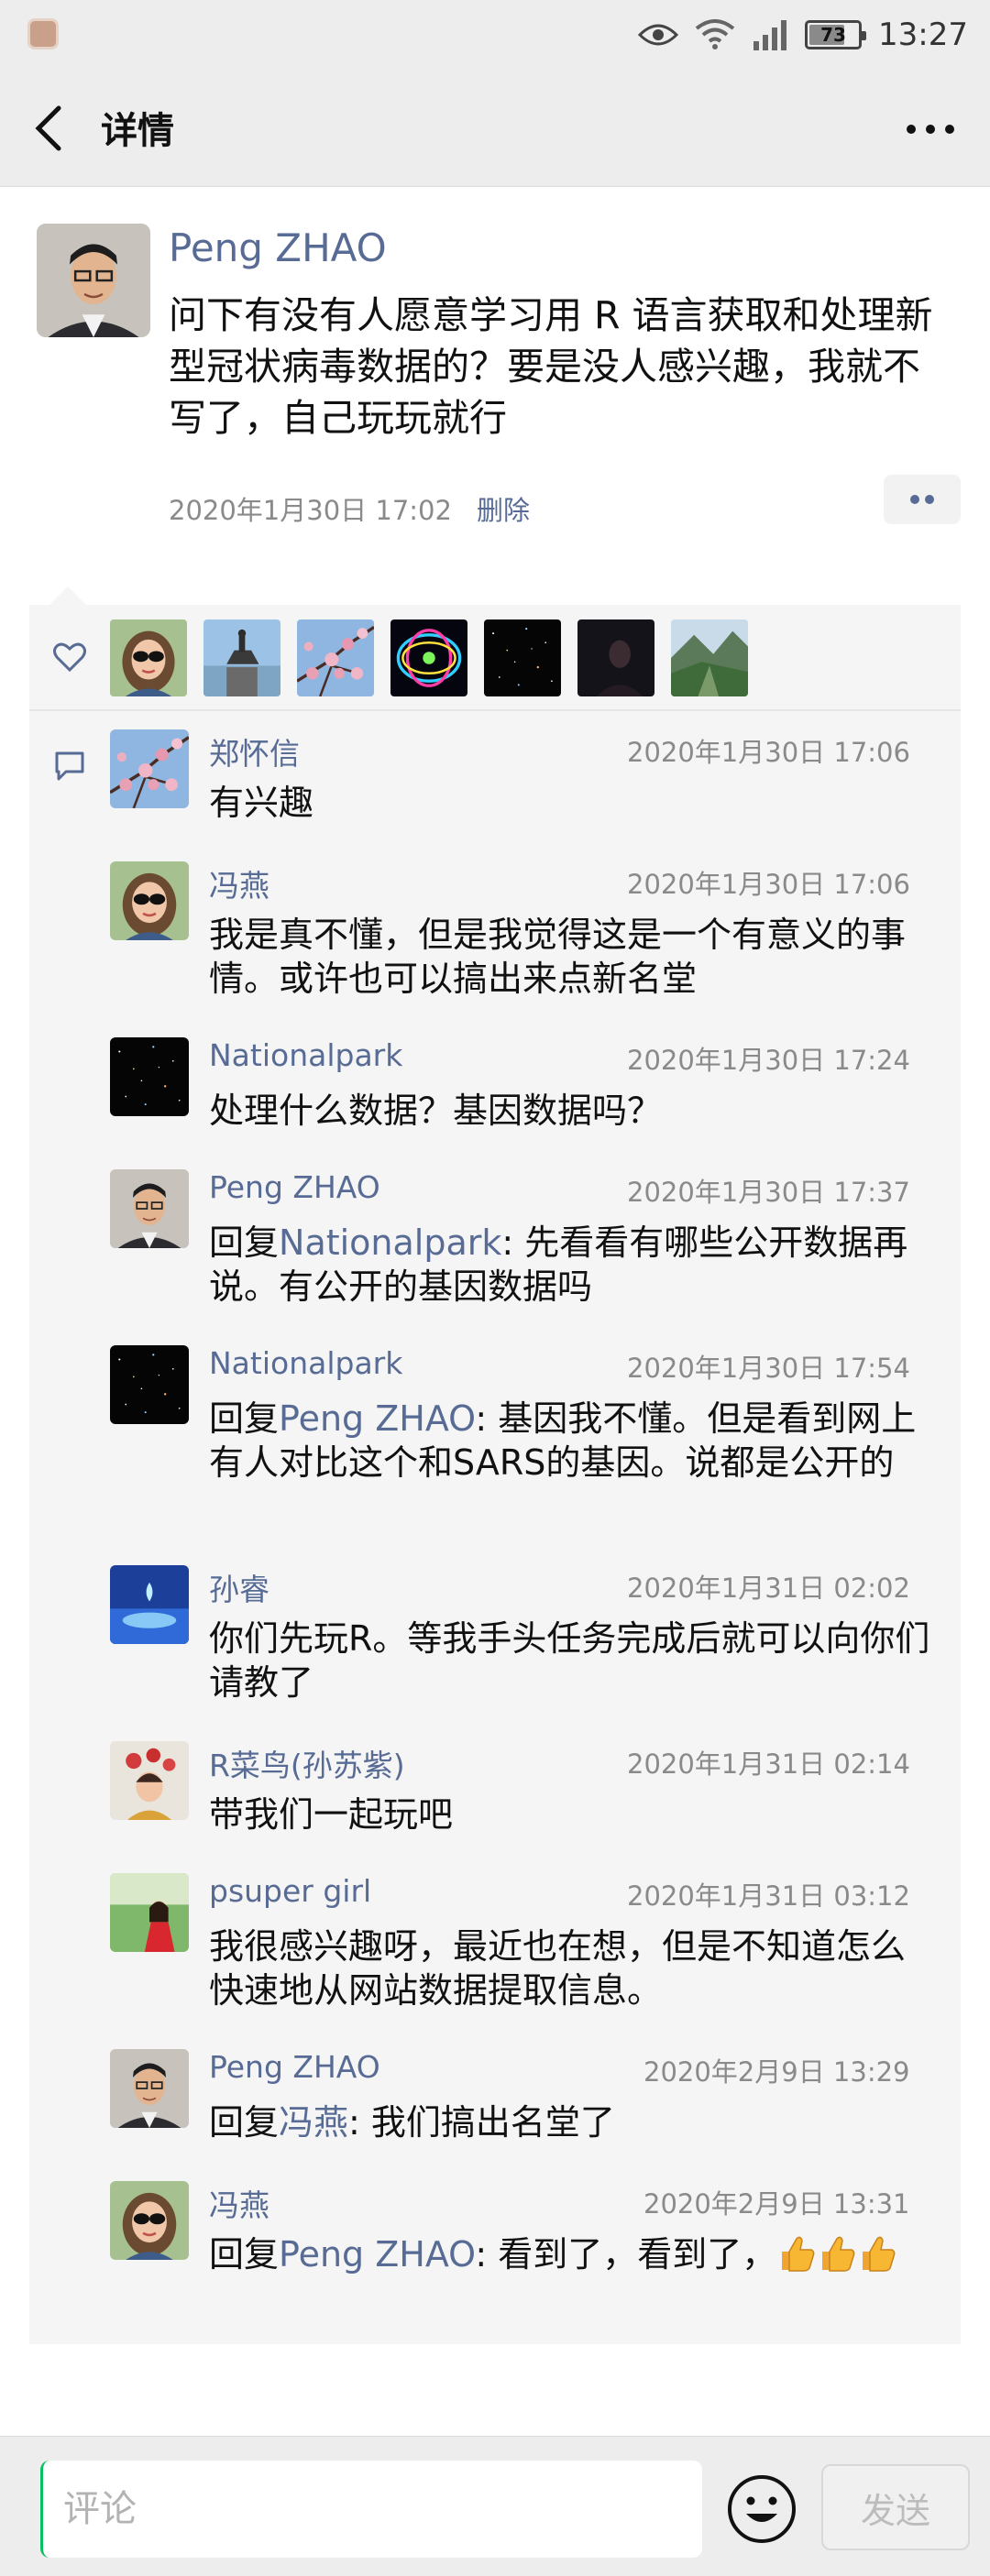 This screenshot has height=2576, width=990. I want to click on liker-avatar-plum-blossom, so click(335, 657).